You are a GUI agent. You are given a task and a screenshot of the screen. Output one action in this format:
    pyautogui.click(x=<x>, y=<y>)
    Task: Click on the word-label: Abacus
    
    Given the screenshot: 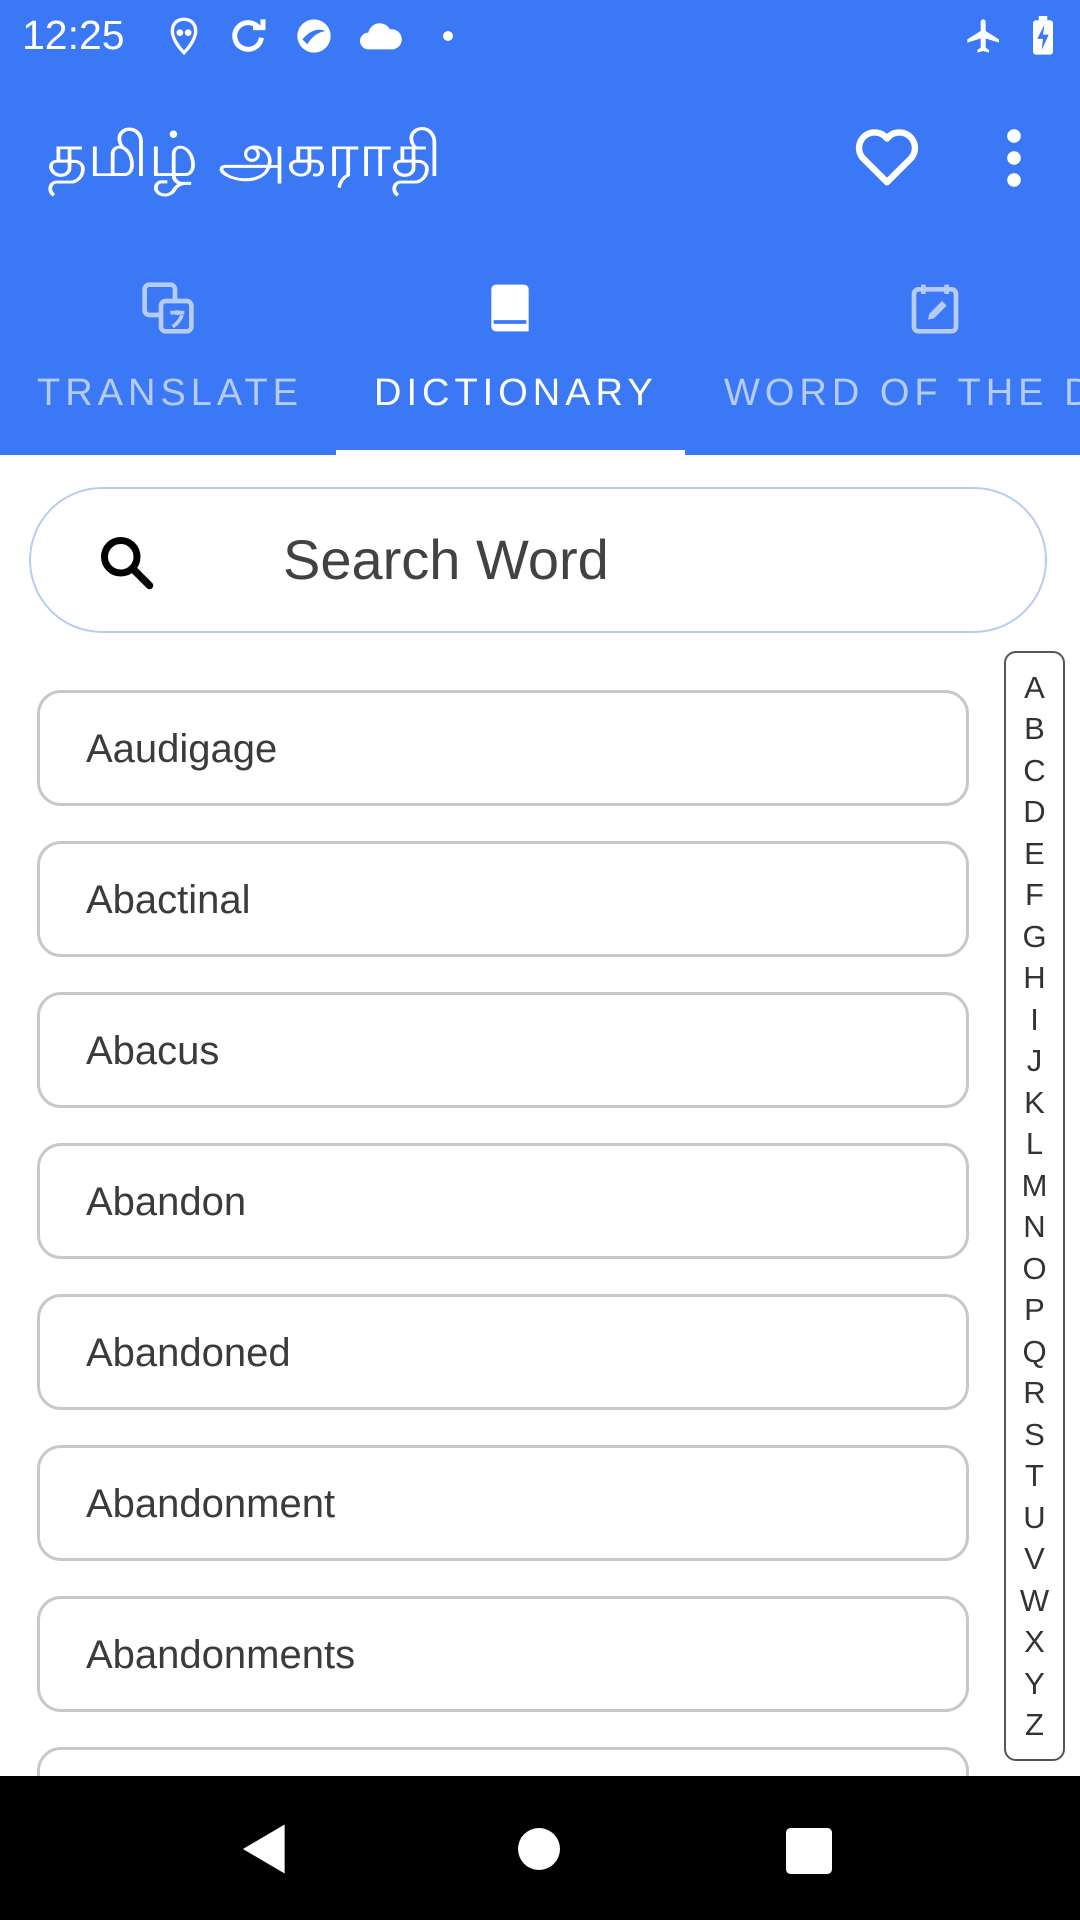 What is the action you would take?
    pyautogui.click(x=153, y=1051)
    